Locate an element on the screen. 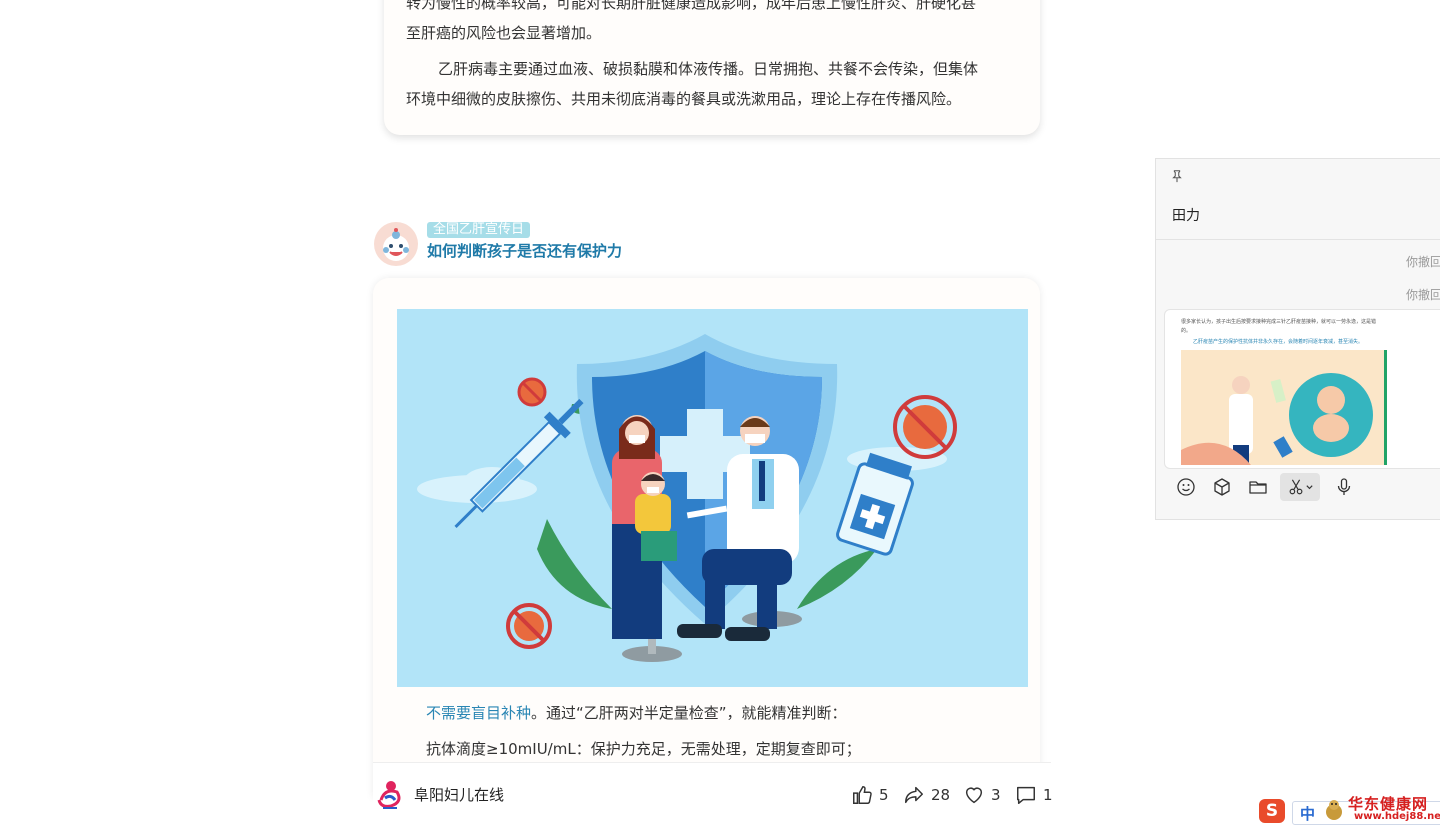 This screenshot has width=1440, height=827. post-title: 如何判断孩子是否还有保护力 is located at coordinates (524, 251).